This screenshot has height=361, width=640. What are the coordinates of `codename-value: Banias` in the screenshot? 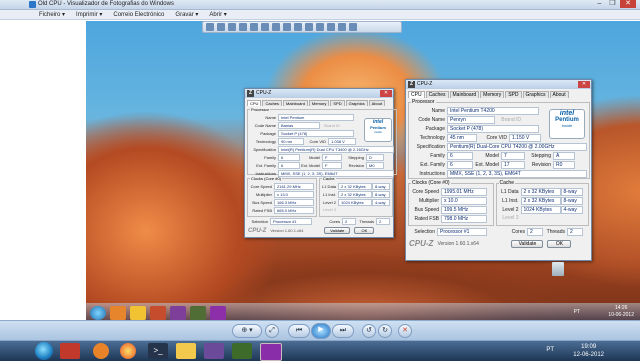 It's located at (299, 125).